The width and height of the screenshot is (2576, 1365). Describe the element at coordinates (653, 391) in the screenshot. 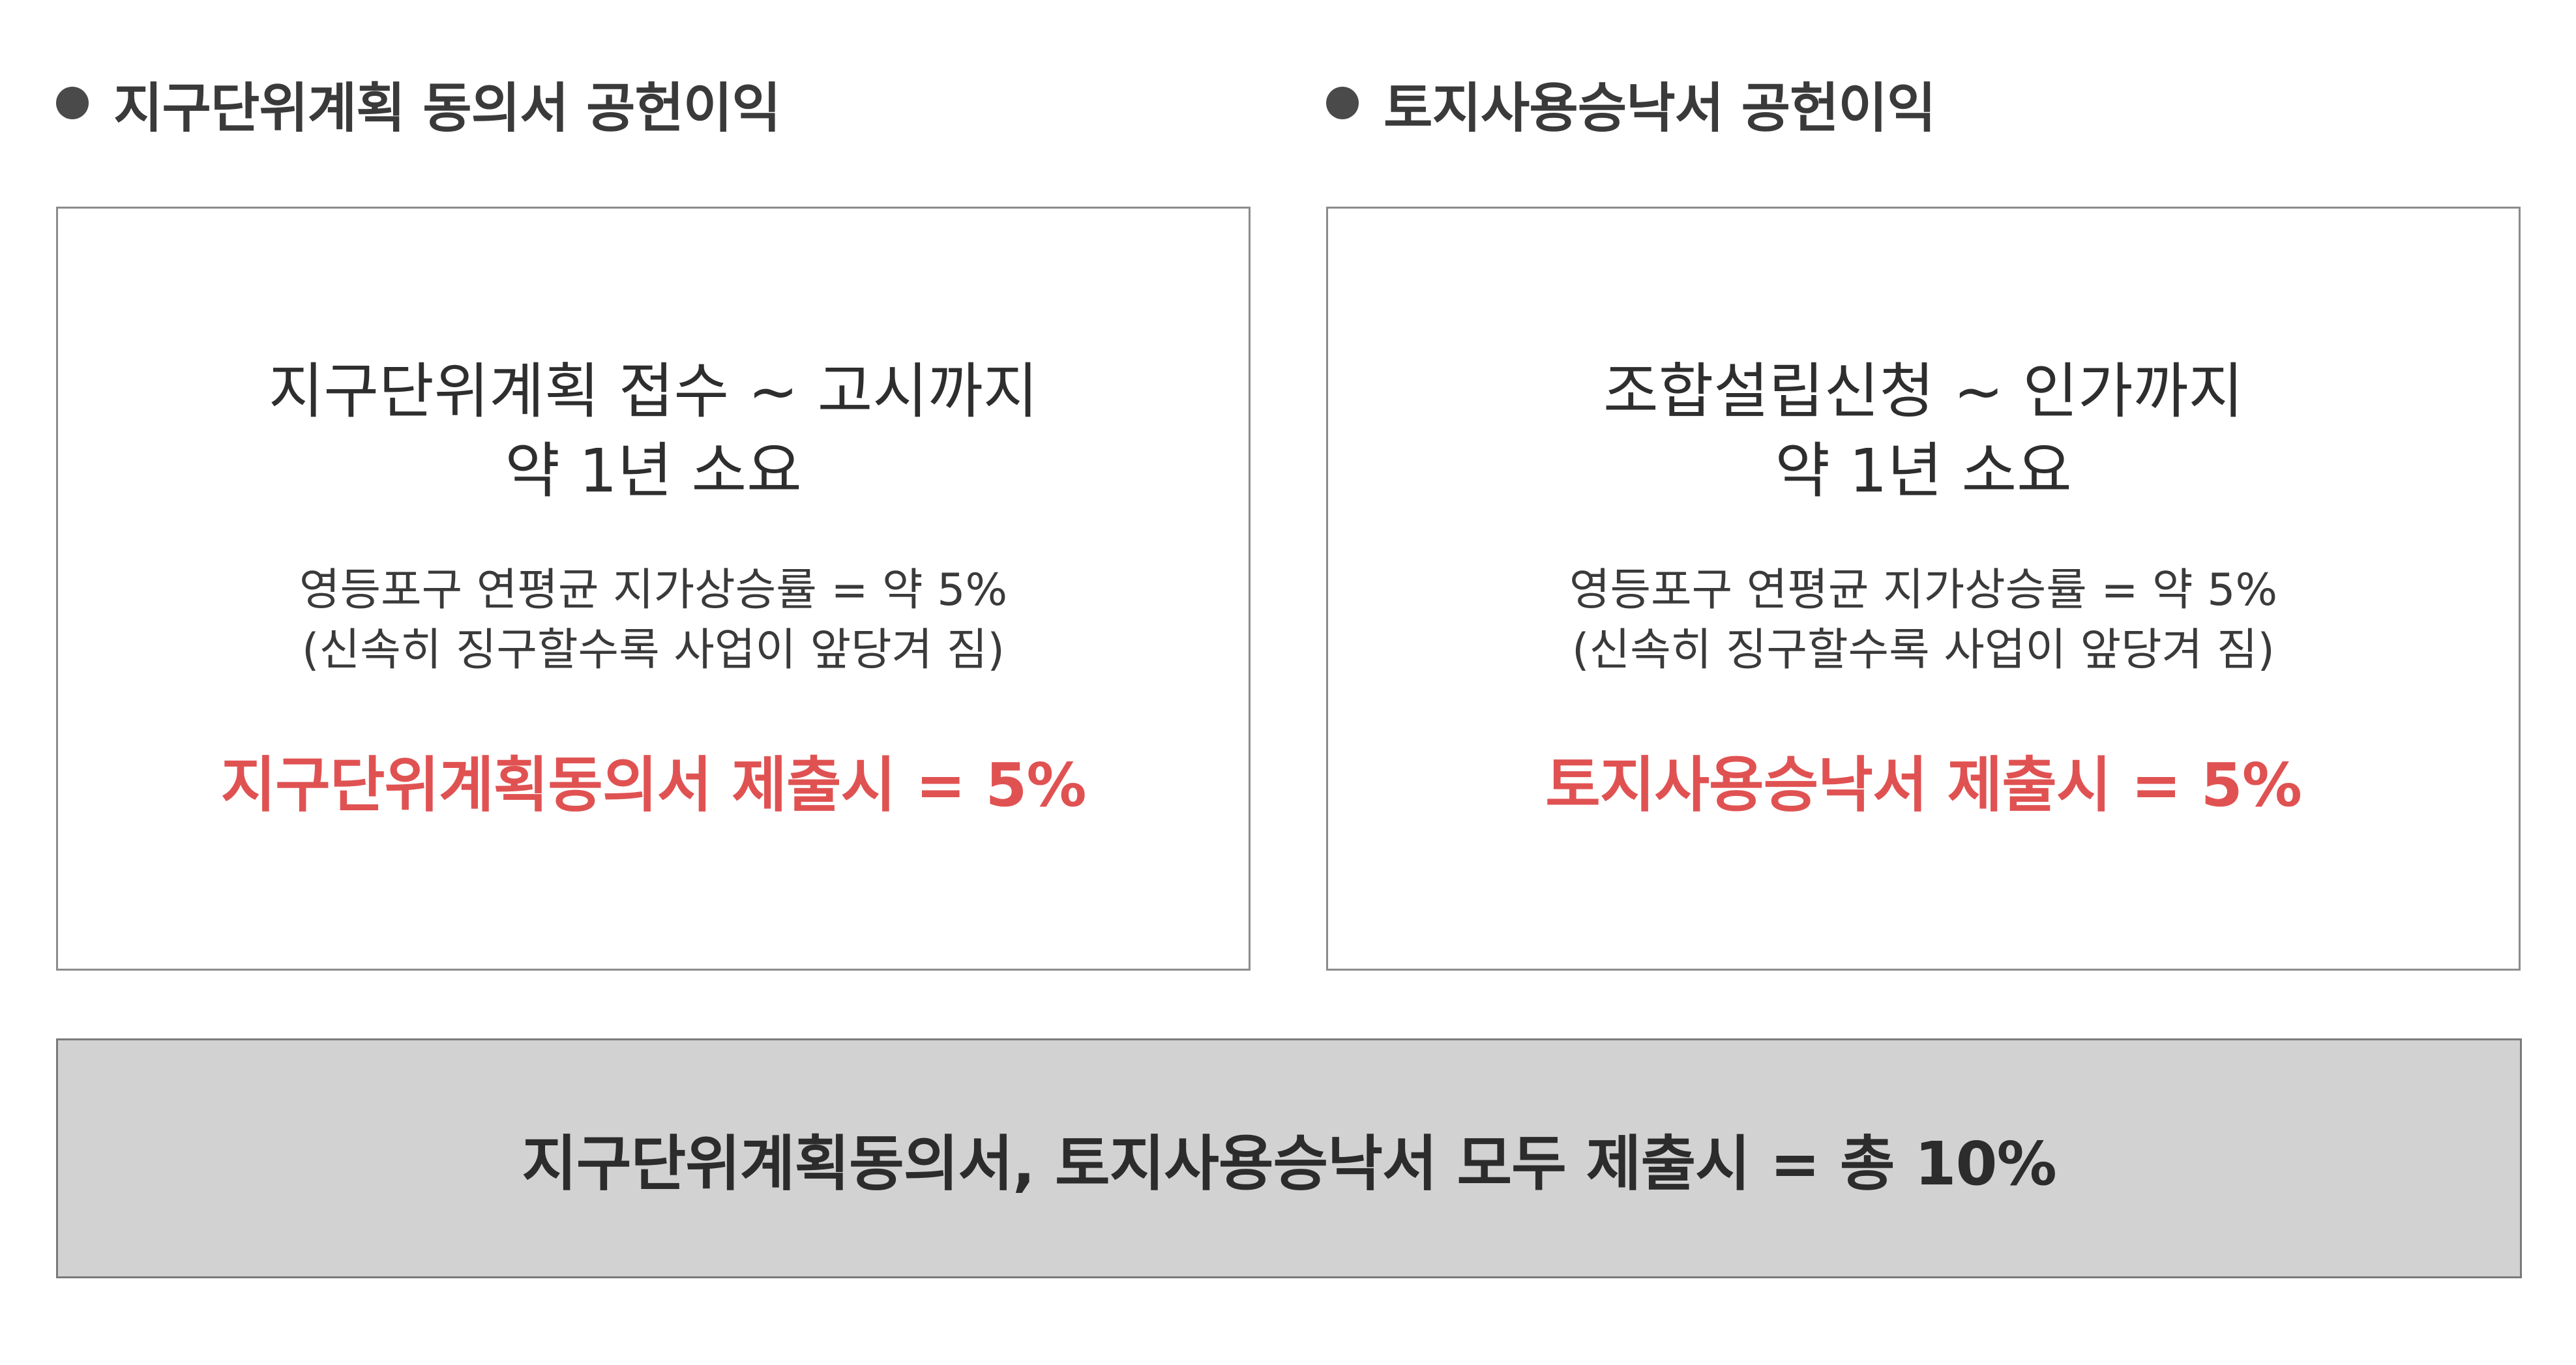

I see `card-title-line: 지구단위계획 접수 ~ 고시까지` at that location.